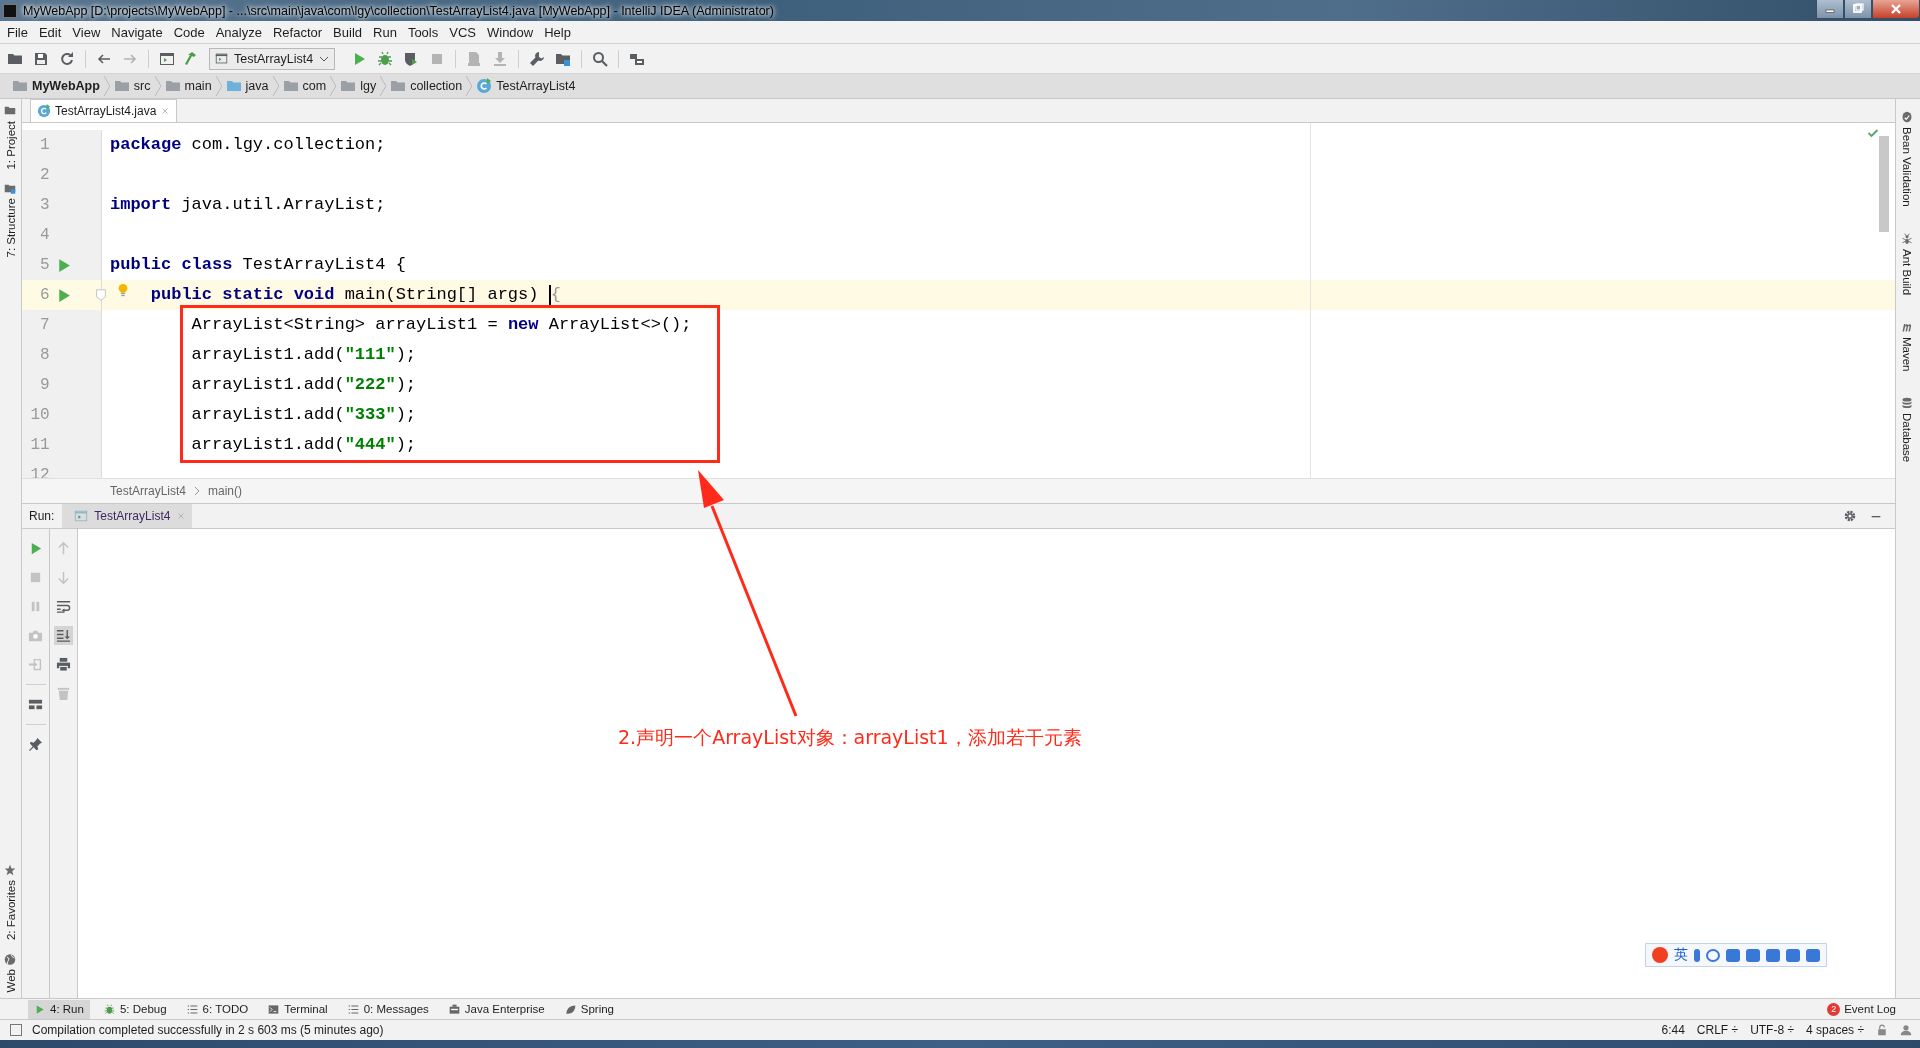 This screenshot has height=1048, width=1920. I want to click on search-icon, so click(600, 58).